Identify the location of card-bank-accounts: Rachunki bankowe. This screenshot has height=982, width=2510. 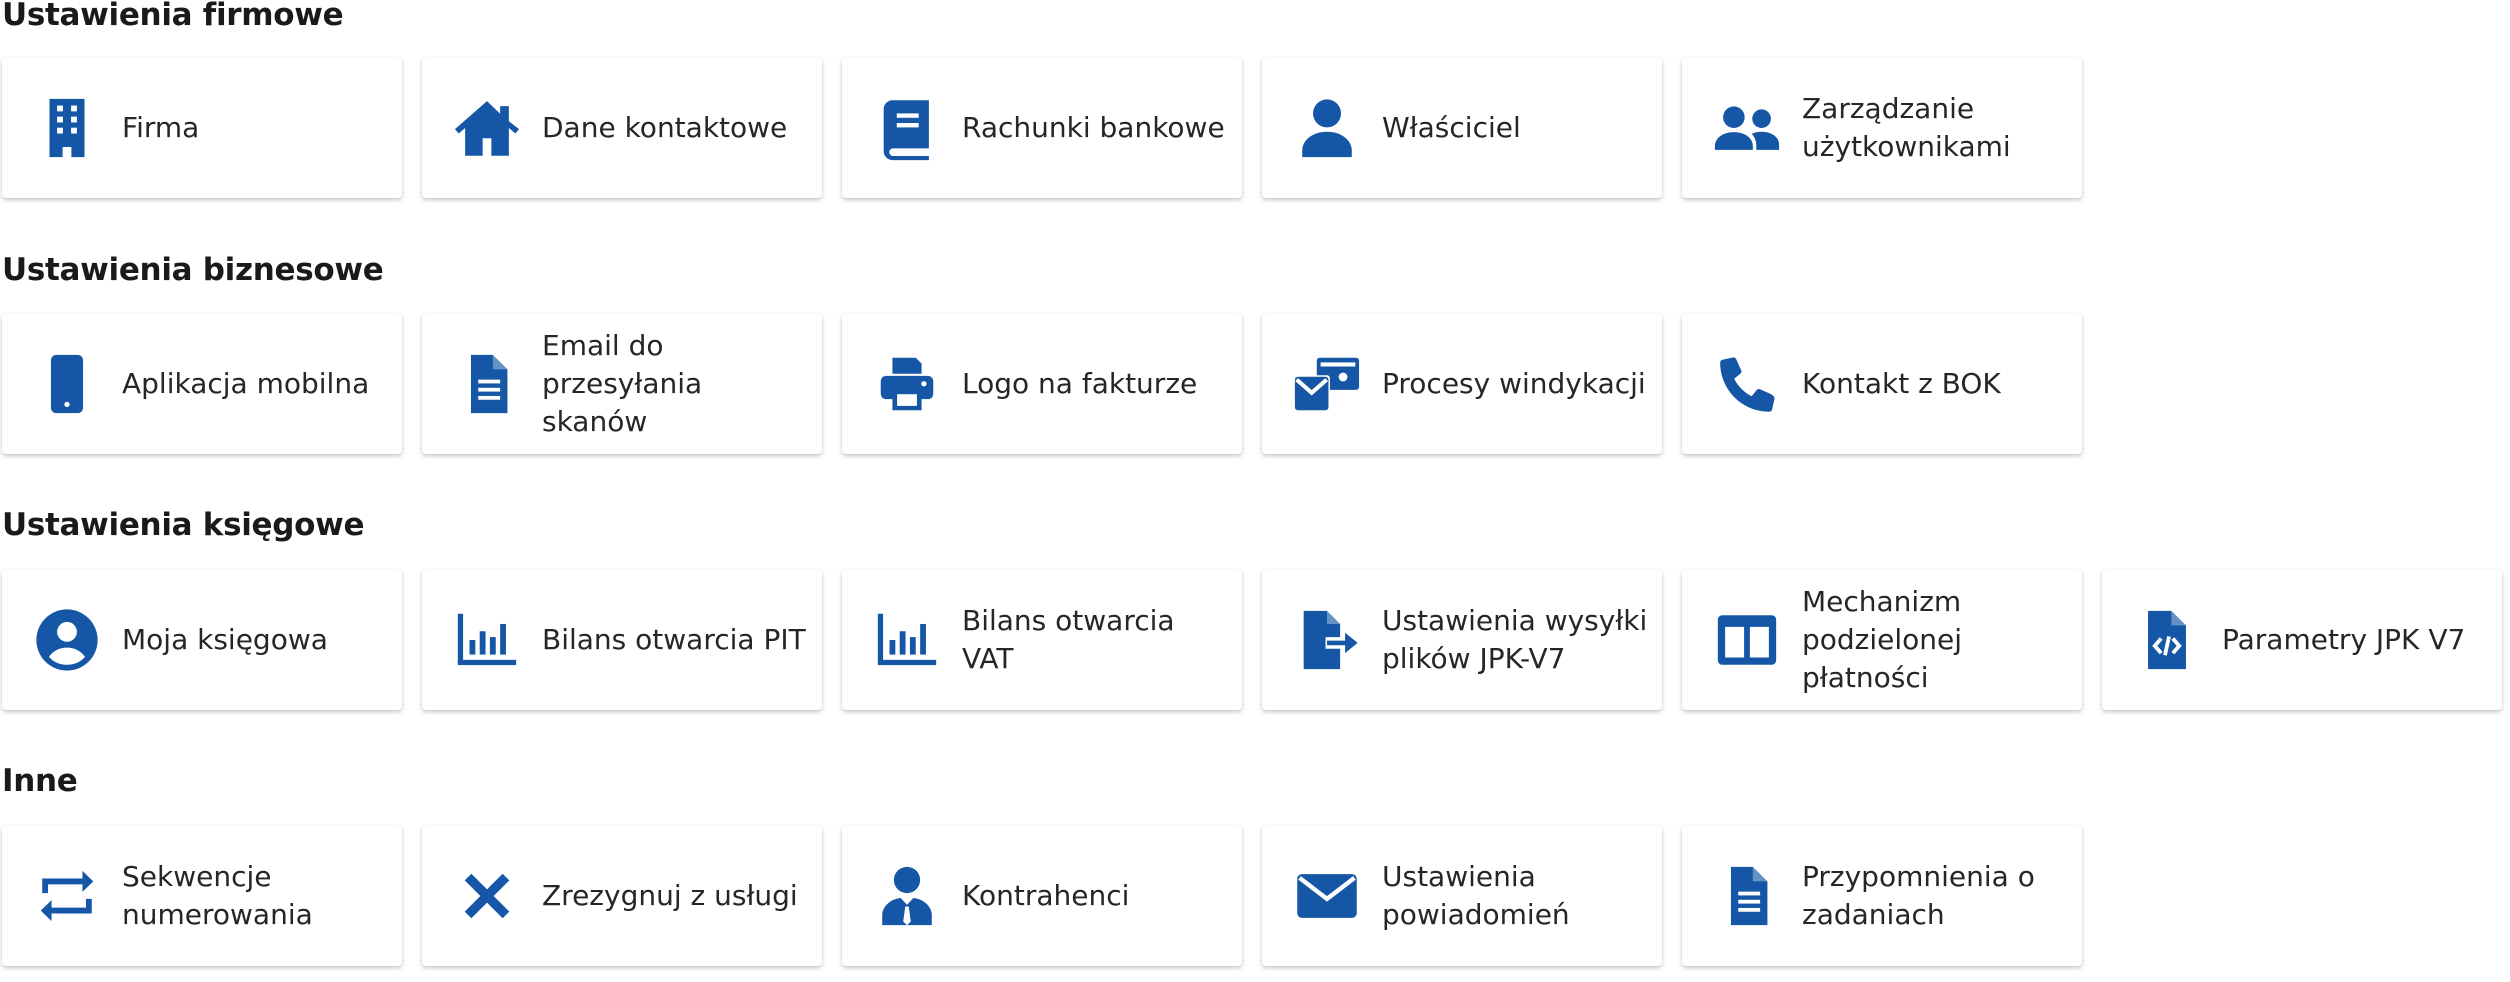
(1042, 128).